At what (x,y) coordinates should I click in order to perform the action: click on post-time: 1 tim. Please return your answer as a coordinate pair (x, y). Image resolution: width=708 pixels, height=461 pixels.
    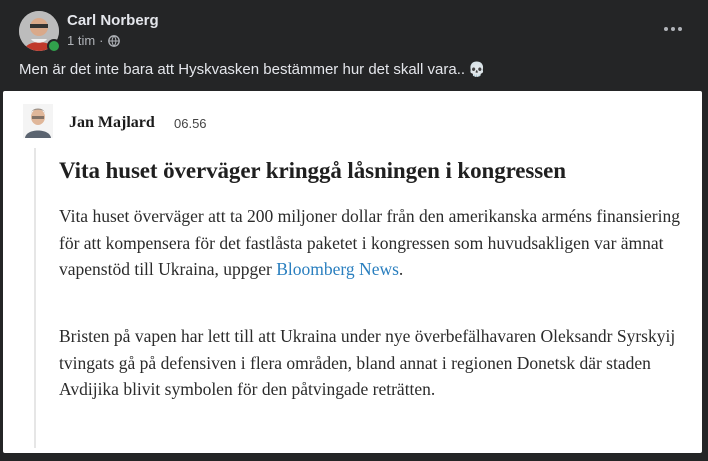
    Looking at the image, I should click on (81, 40).